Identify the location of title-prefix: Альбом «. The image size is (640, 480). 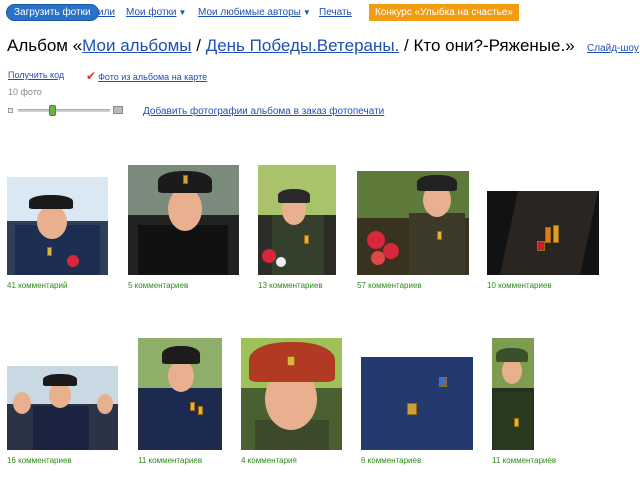
(45, 45).